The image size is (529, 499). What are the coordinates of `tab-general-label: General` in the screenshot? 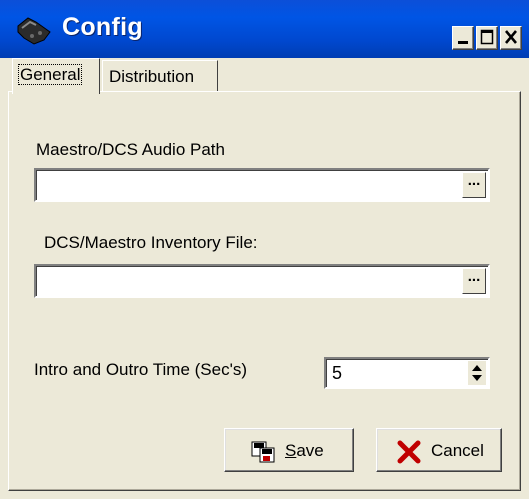 It's located at (50, 74).